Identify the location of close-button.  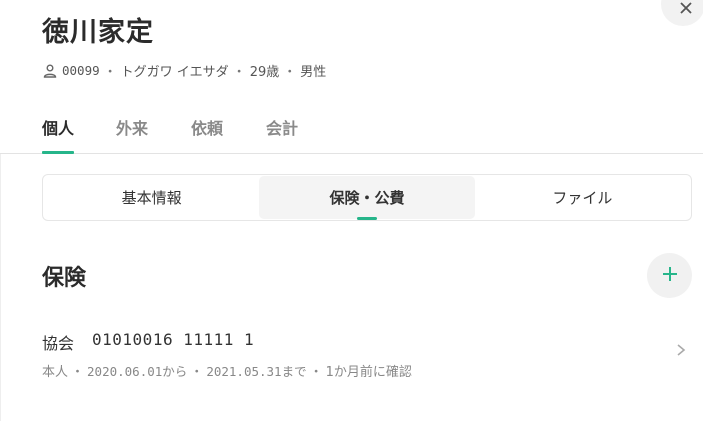
(682, 13).